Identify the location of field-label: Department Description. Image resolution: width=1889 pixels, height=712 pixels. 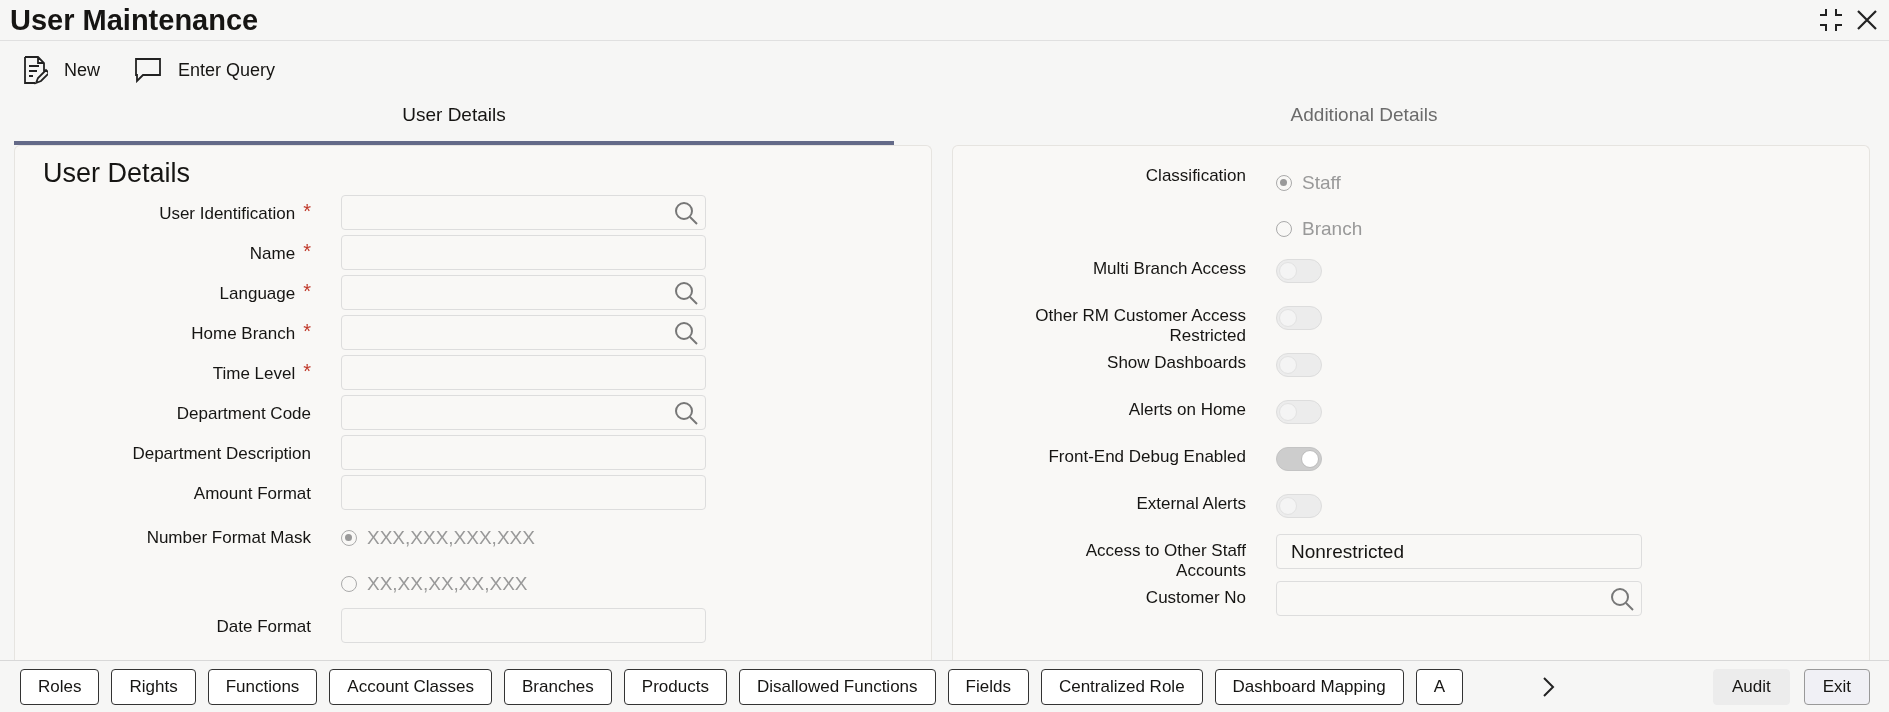
(221, 454).